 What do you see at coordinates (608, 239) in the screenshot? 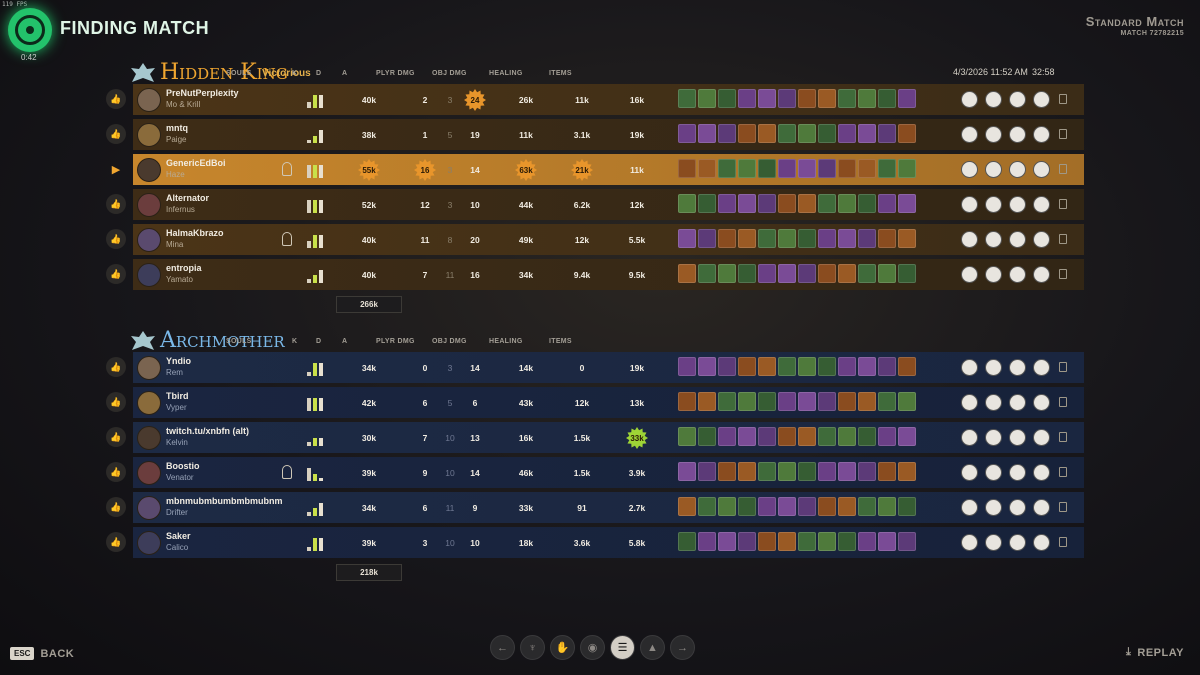
I see `player-row: HalmaKbrazo Mina 40k 11 8 20 49k 12k 5.5k` at bounding box center [608, 239].